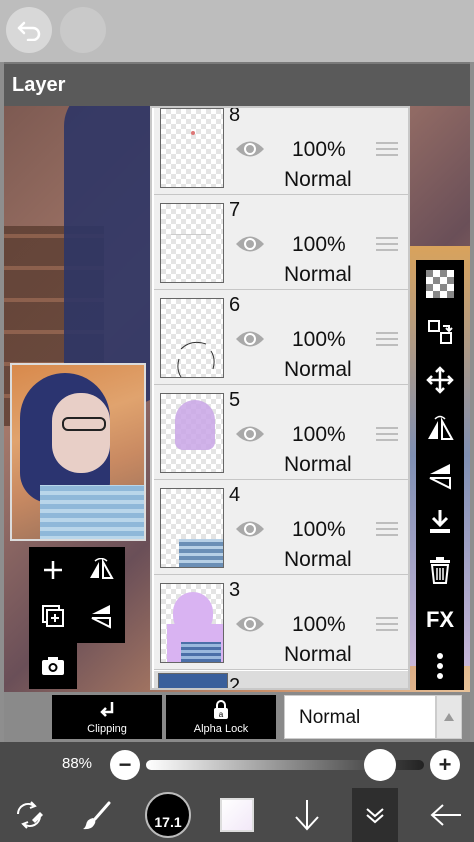 The image size is (474, 842). What do you see at coordinates (281, 527) in the screenshot?
I see `layer-row: 4 100% Normal` at bounding box center [281, 527].